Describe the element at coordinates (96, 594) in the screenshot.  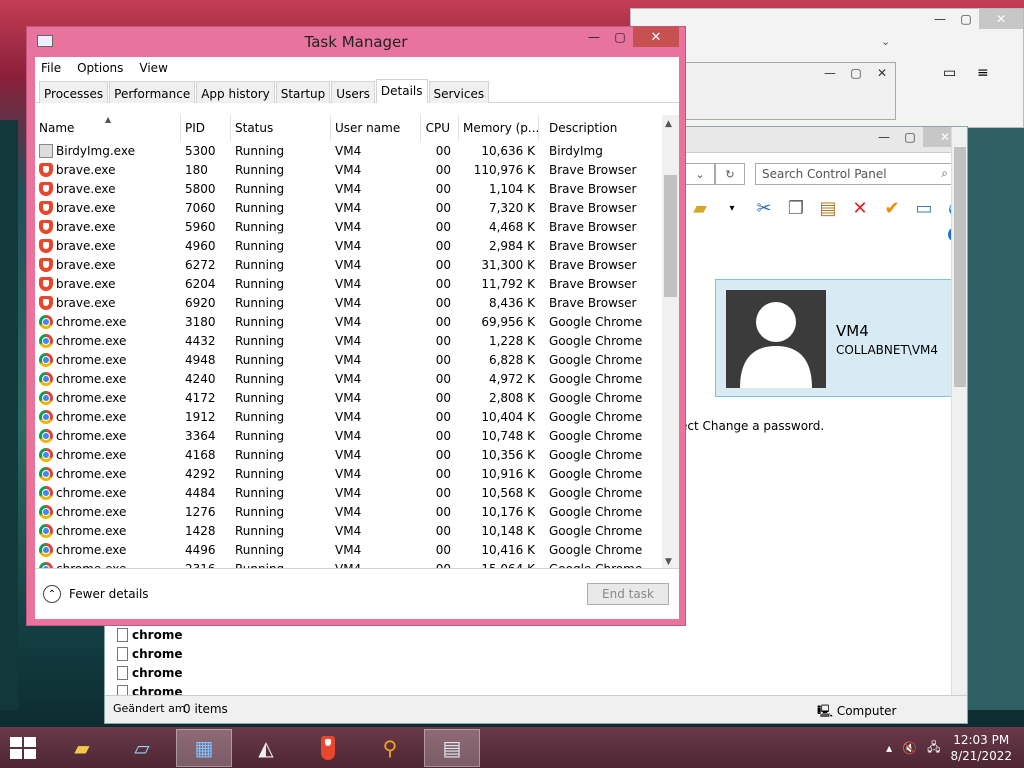
I see `fewer-details-button: ⌃ Fewer details` at that location.